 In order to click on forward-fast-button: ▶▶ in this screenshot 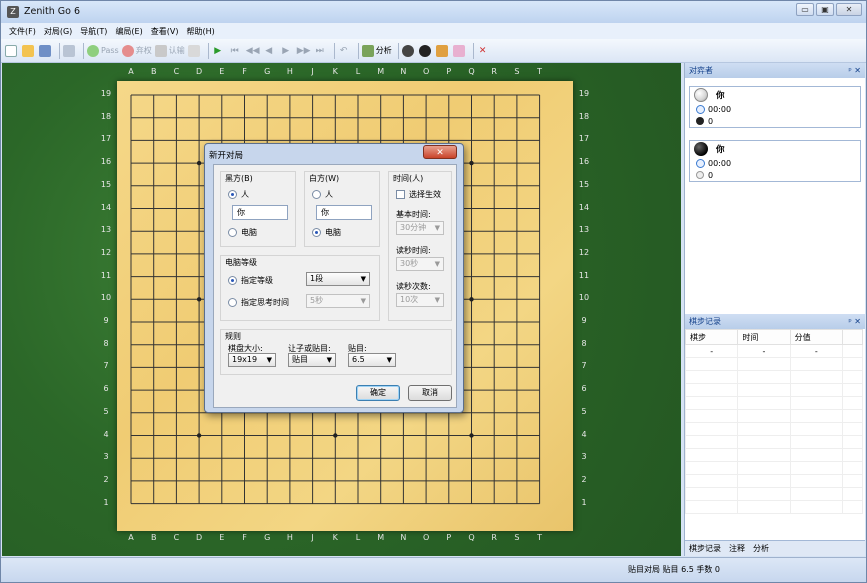, I will do `click(304, 51)`.